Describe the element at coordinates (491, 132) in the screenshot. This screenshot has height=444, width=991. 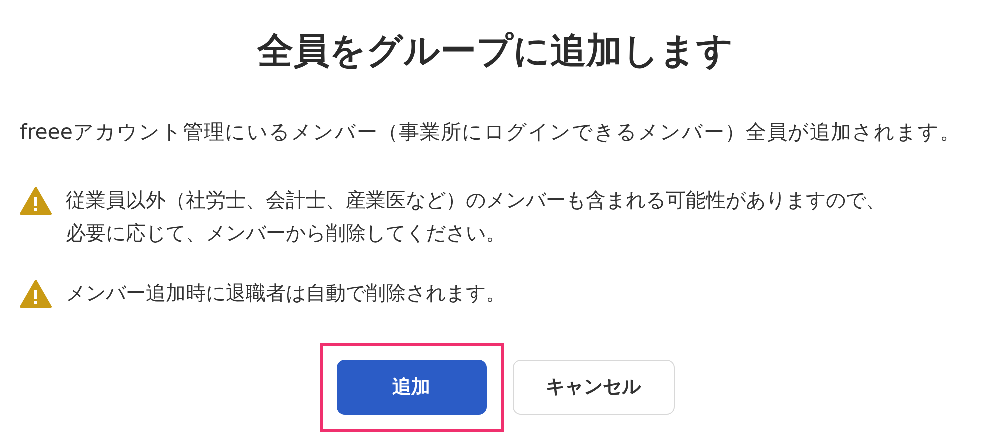
I see `description-text: freeeアカウント管理にいるメンバー（事業所にログインできるメンバー）全員が追加されます。` at that location.